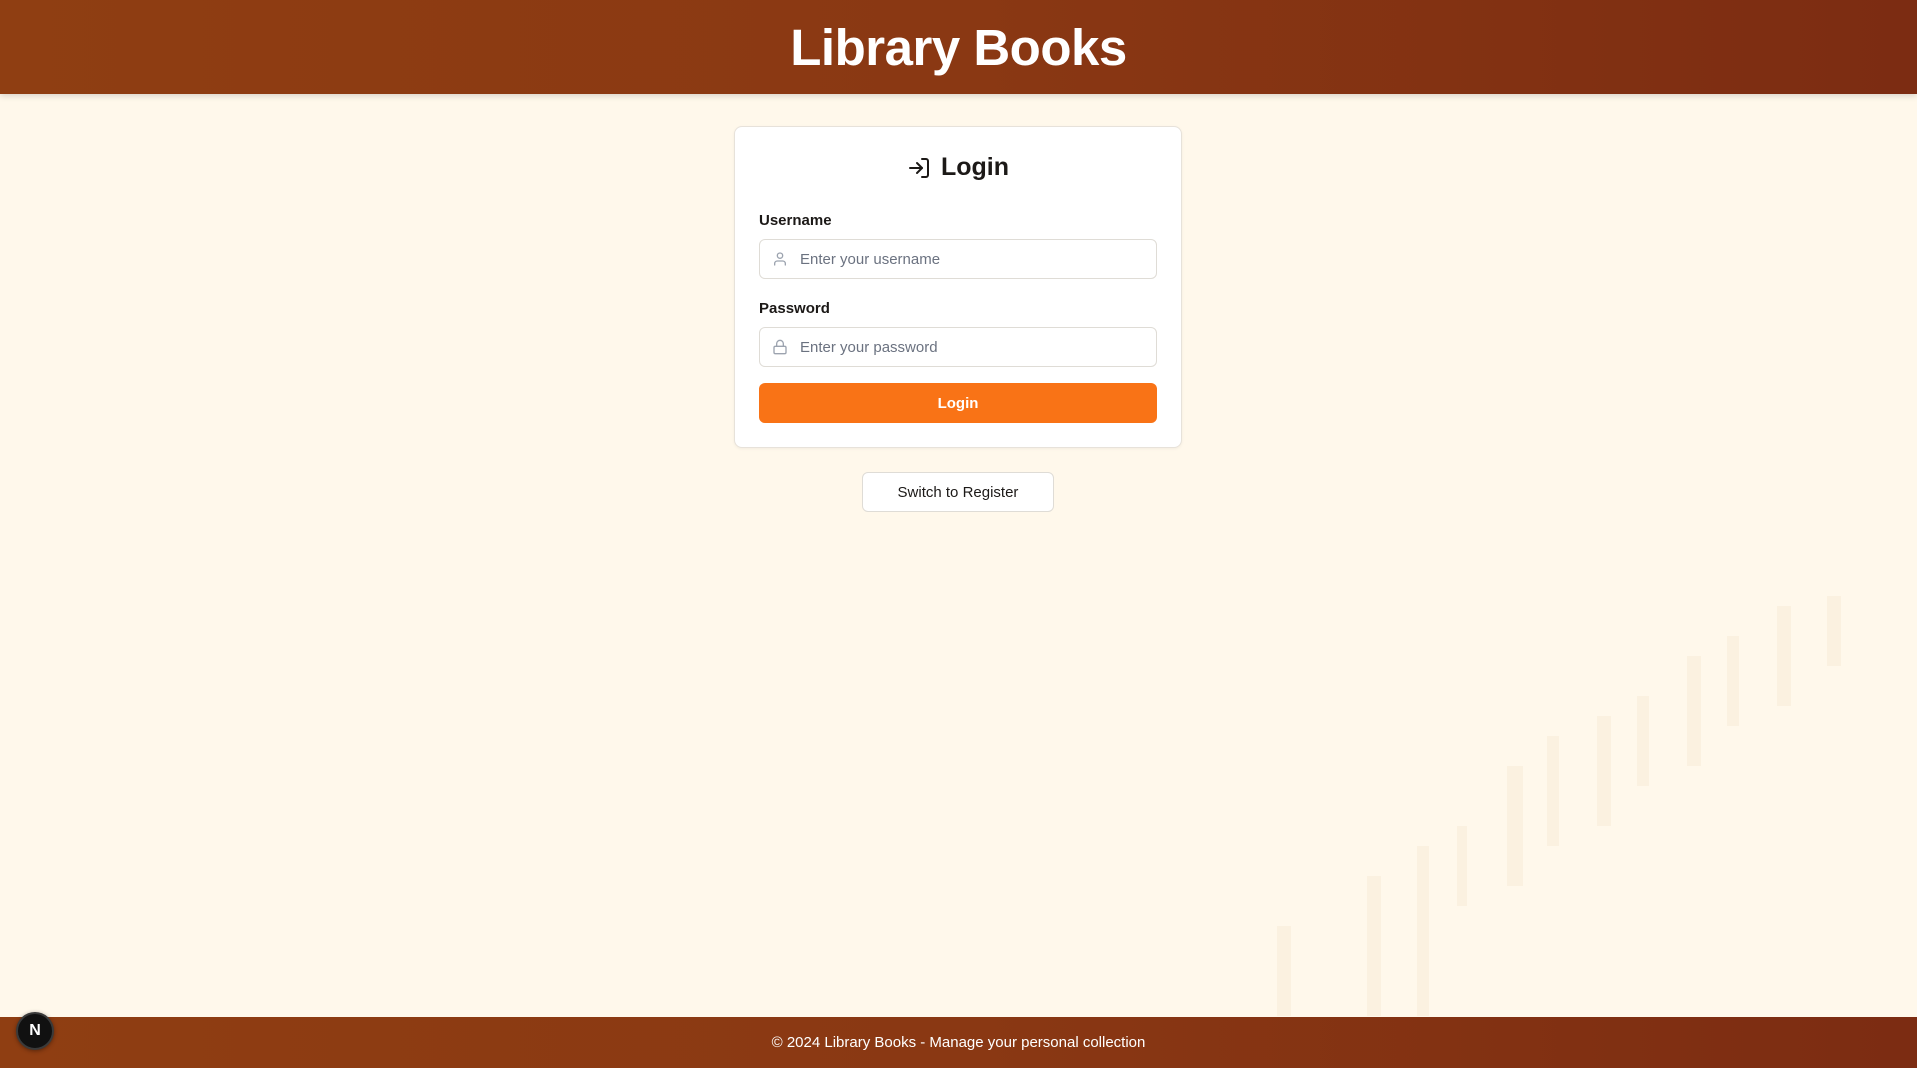  I want to click on username-input, so click(972, 259).